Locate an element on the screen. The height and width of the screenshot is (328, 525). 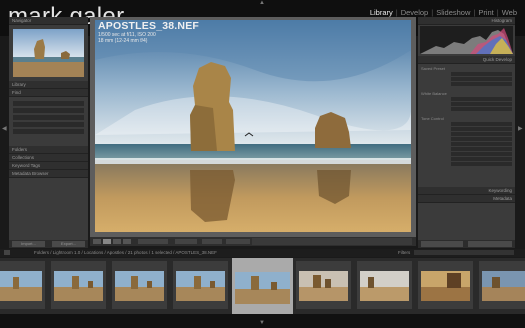
filmstrip-thumbnail-selected is located at coordinates (262, 286).